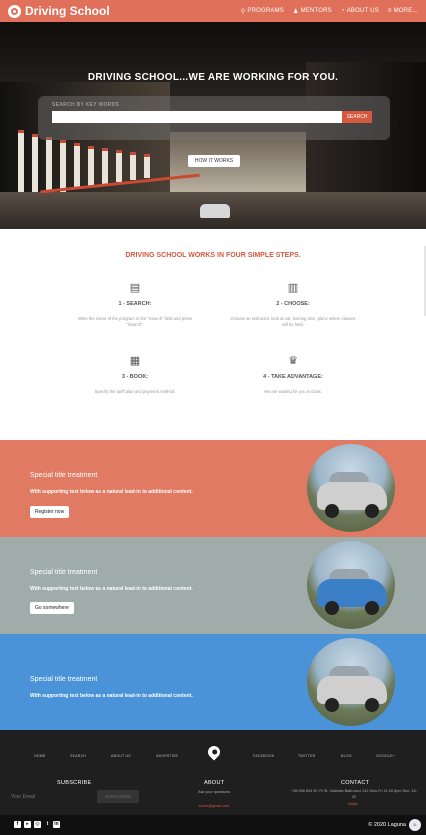 This screenshot has width=426, height=835. Describe the element at coordinates (387, 825) in the screenshot. I see `copyright: © 2020 Laguna` at that location.